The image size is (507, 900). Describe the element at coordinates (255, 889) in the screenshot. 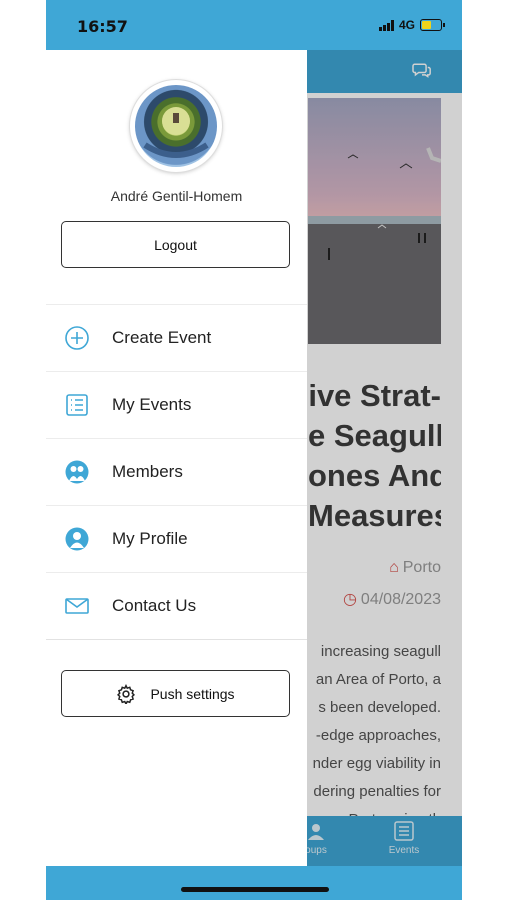

I see `home-indicator` at that location.